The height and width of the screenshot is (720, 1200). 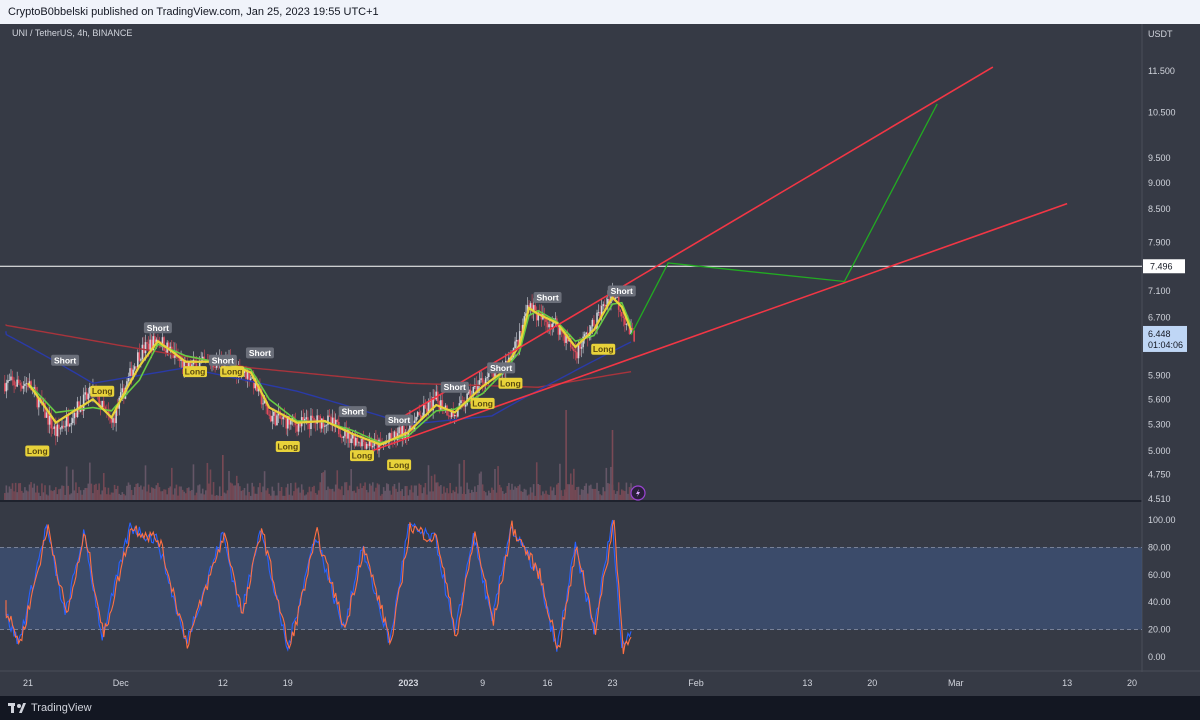 What do you see at coordinates (600, 708) in the screenshot?
I see `footer: TradingView` at bounding box center [600, 708].